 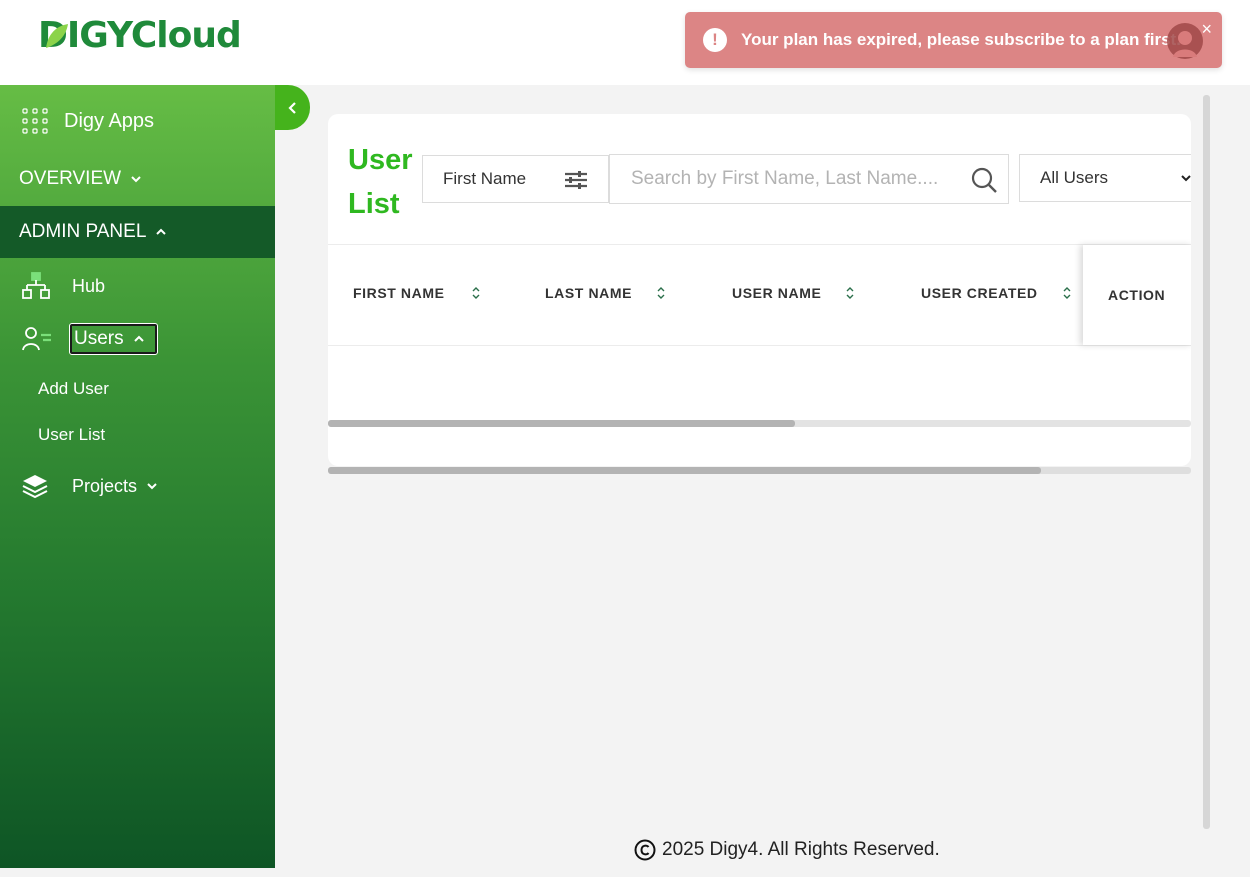 I want to click on filter-field-value: First Name, so click(x=485, y=178).